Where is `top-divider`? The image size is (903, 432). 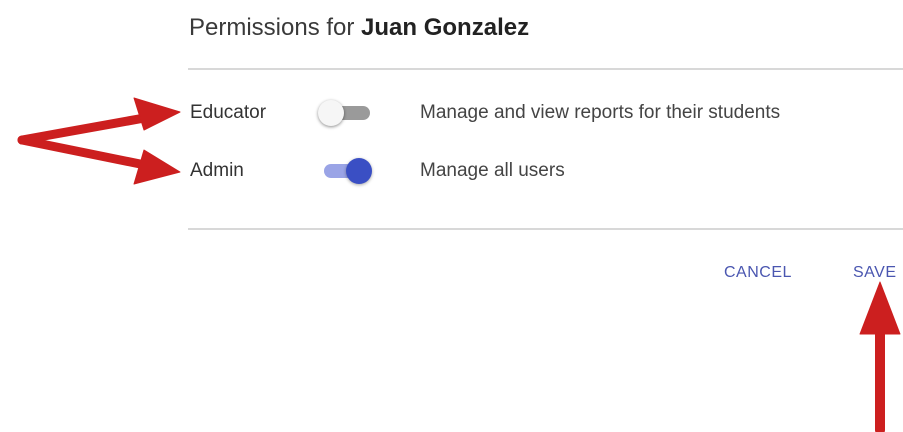
top-divider is located at coordinates (545, 69).